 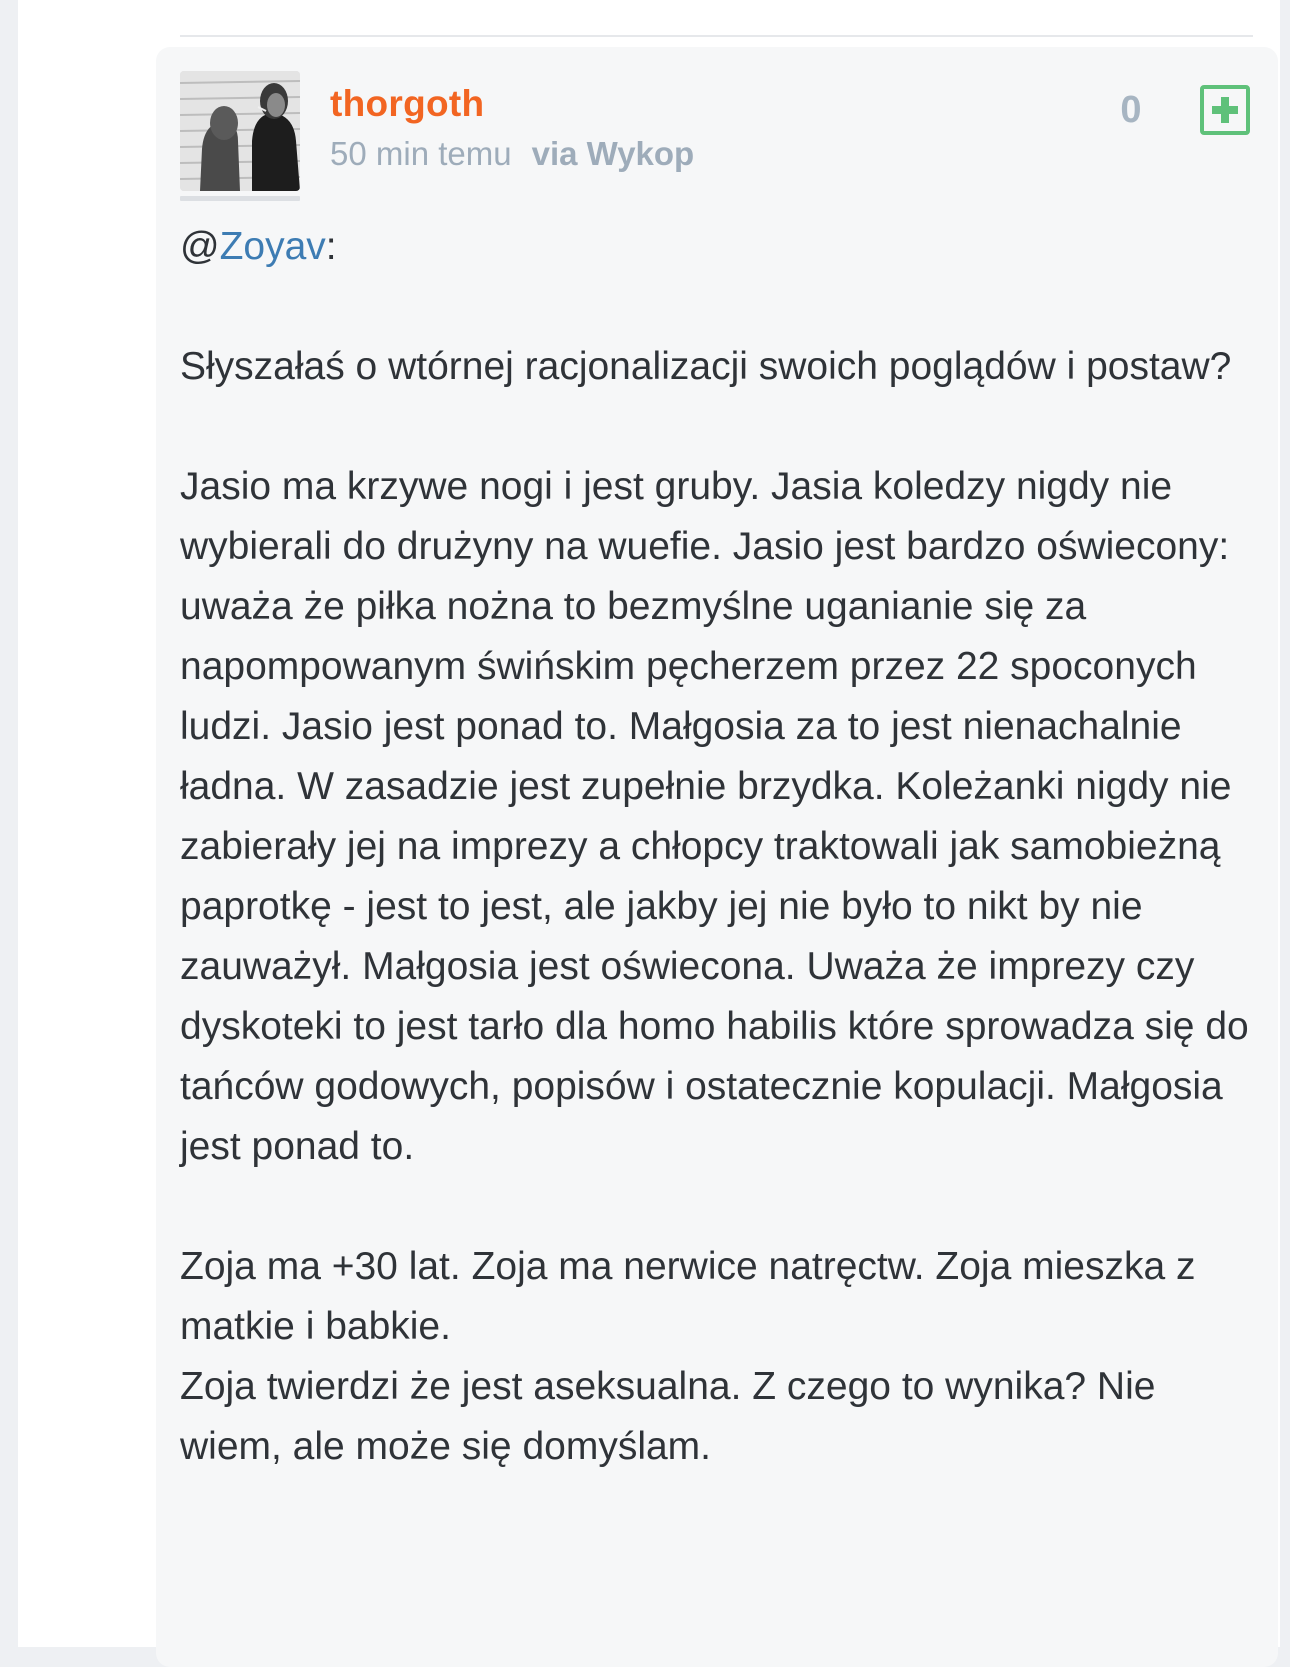 I want to click on avatar, so click(x=240, y=131).